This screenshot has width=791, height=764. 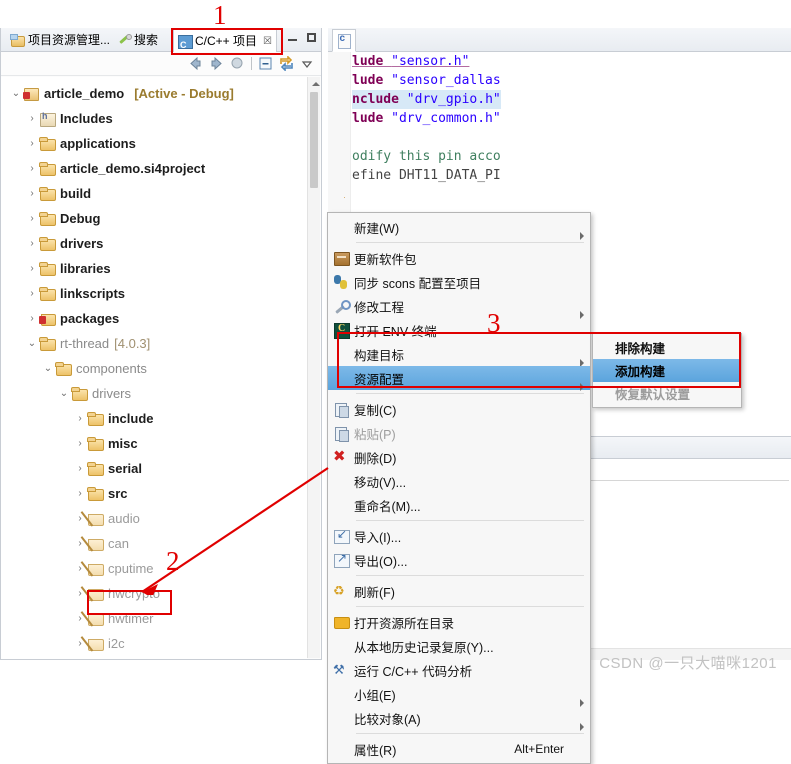 I want to click on tree-item-linkscripts: › linkscripts, so click(x=154, y=293).